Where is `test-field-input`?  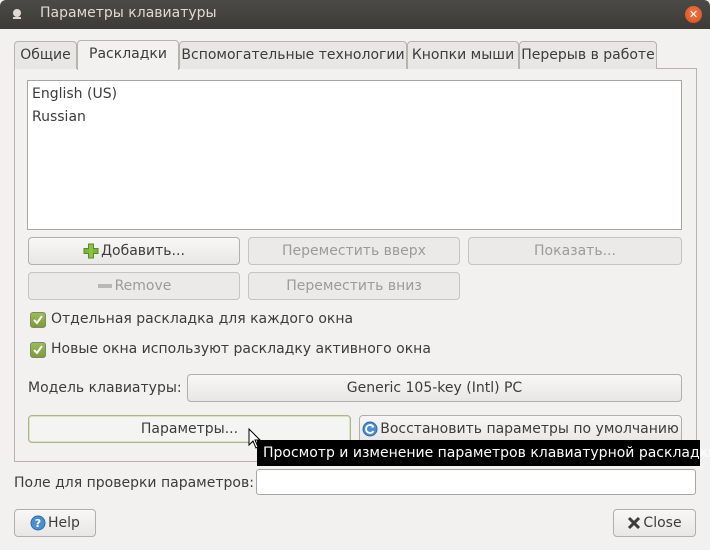
test-field-input is located at coordinates (476, 482).